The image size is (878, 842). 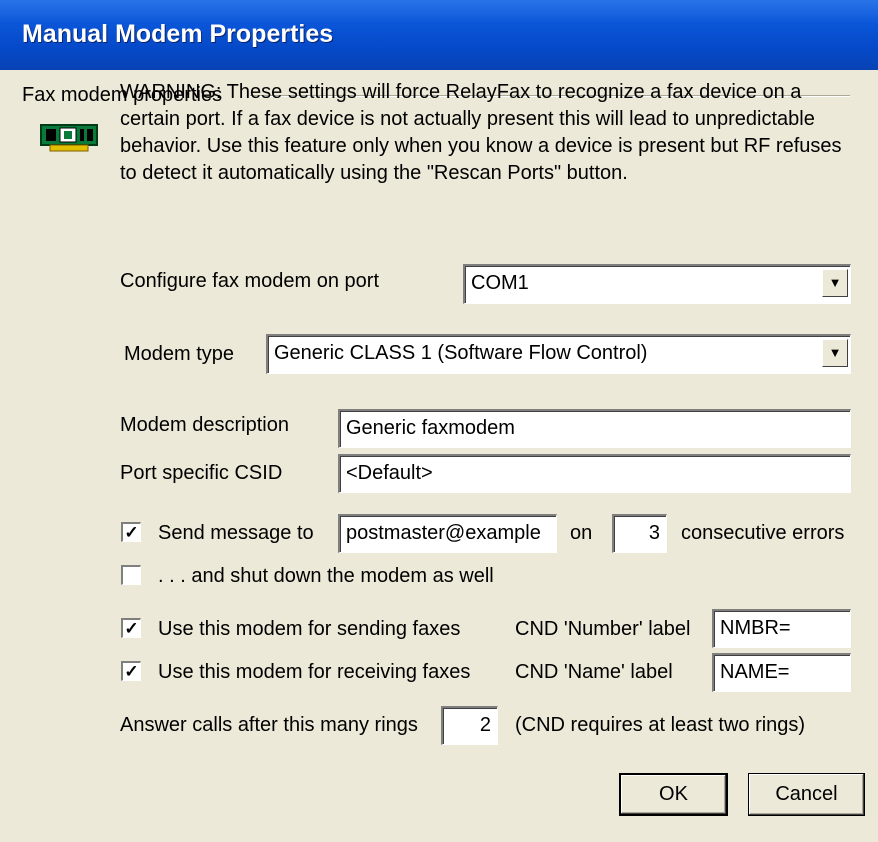 I want to click on ok-button: OK, so click(x=673, y=794).